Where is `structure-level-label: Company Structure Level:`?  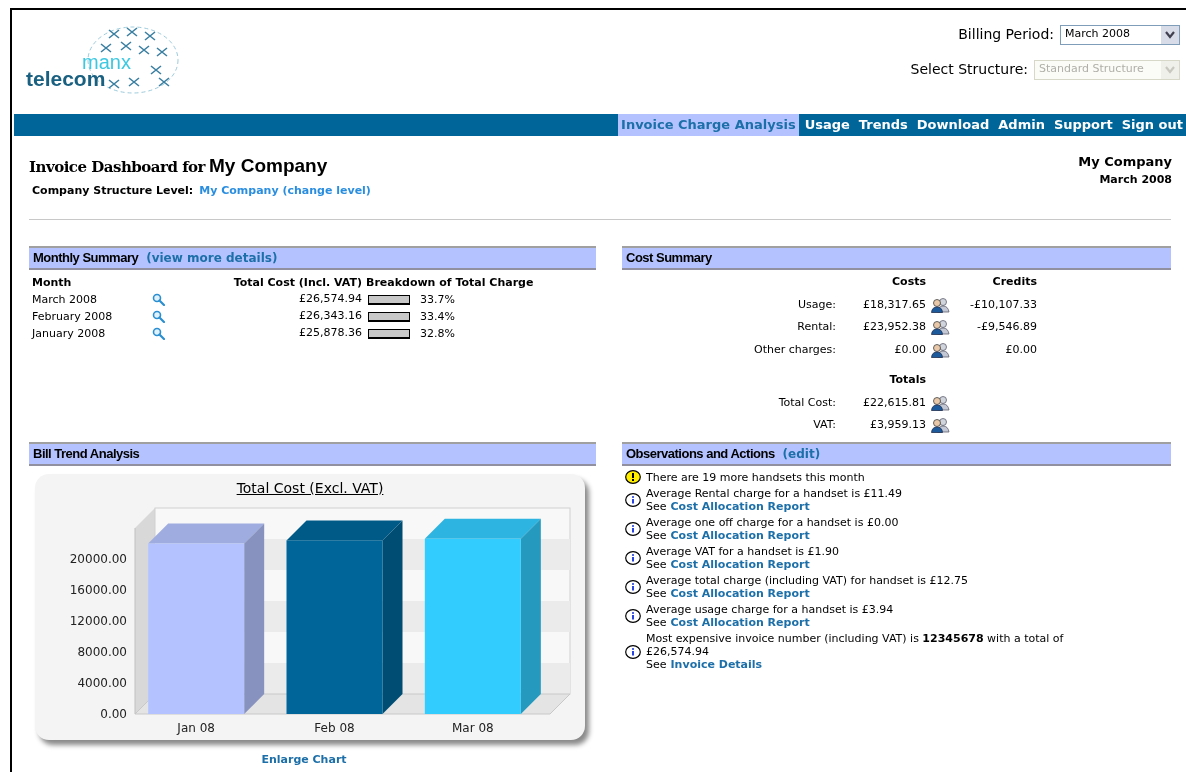
structure-level-label: Company Structure Level: is located at coordinates (113, 190).